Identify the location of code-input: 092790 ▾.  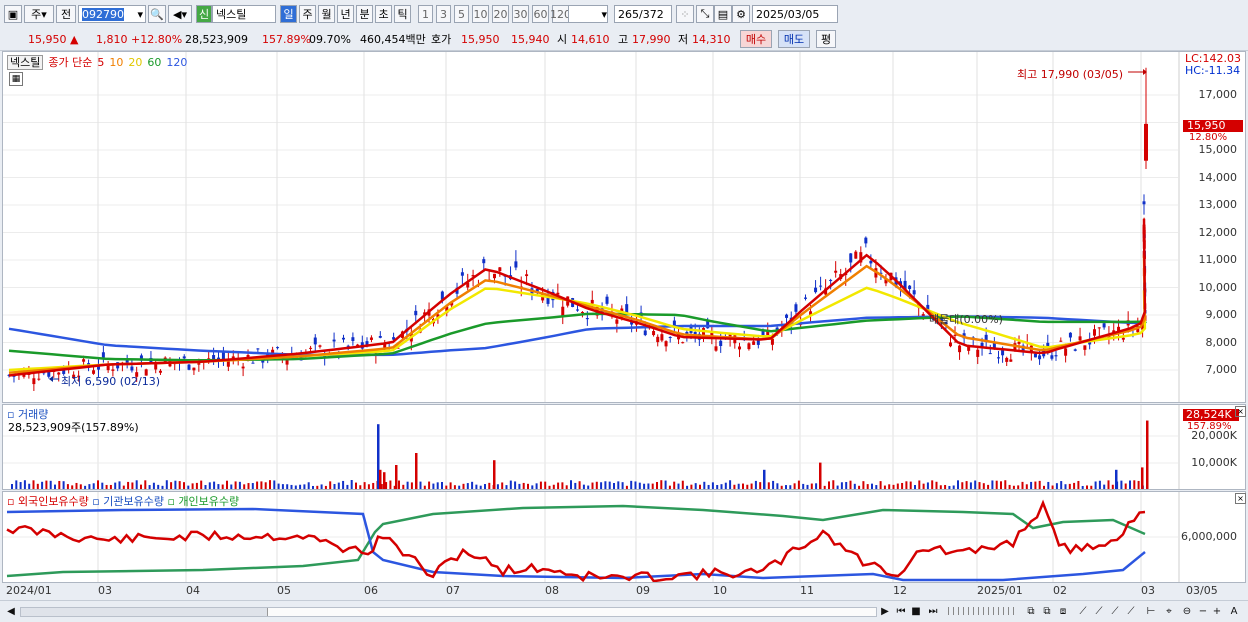
(112, 14).